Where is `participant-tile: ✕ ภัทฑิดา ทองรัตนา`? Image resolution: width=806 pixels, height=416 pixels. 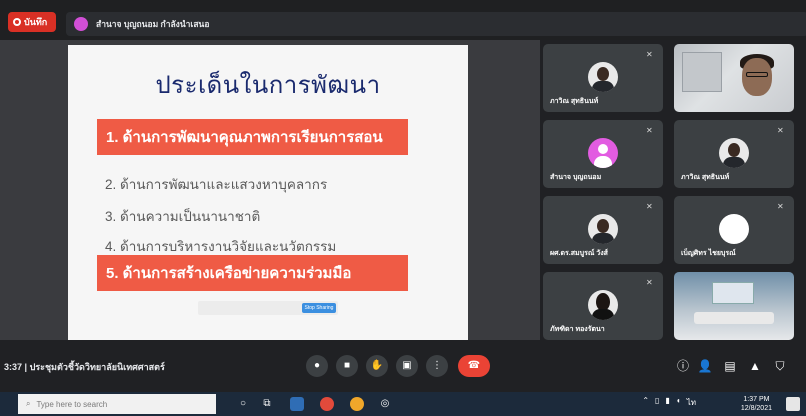 participant-tile: ✕ ภัทฑิดา ทองรัตนา is located at coordinates (603, 306).